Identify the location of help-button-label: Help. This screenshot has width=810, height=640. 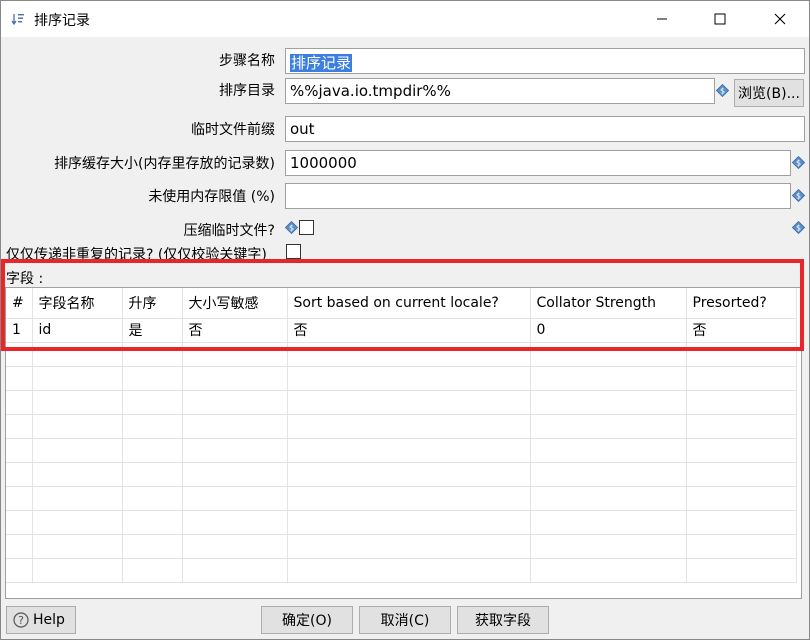
(49, 620).